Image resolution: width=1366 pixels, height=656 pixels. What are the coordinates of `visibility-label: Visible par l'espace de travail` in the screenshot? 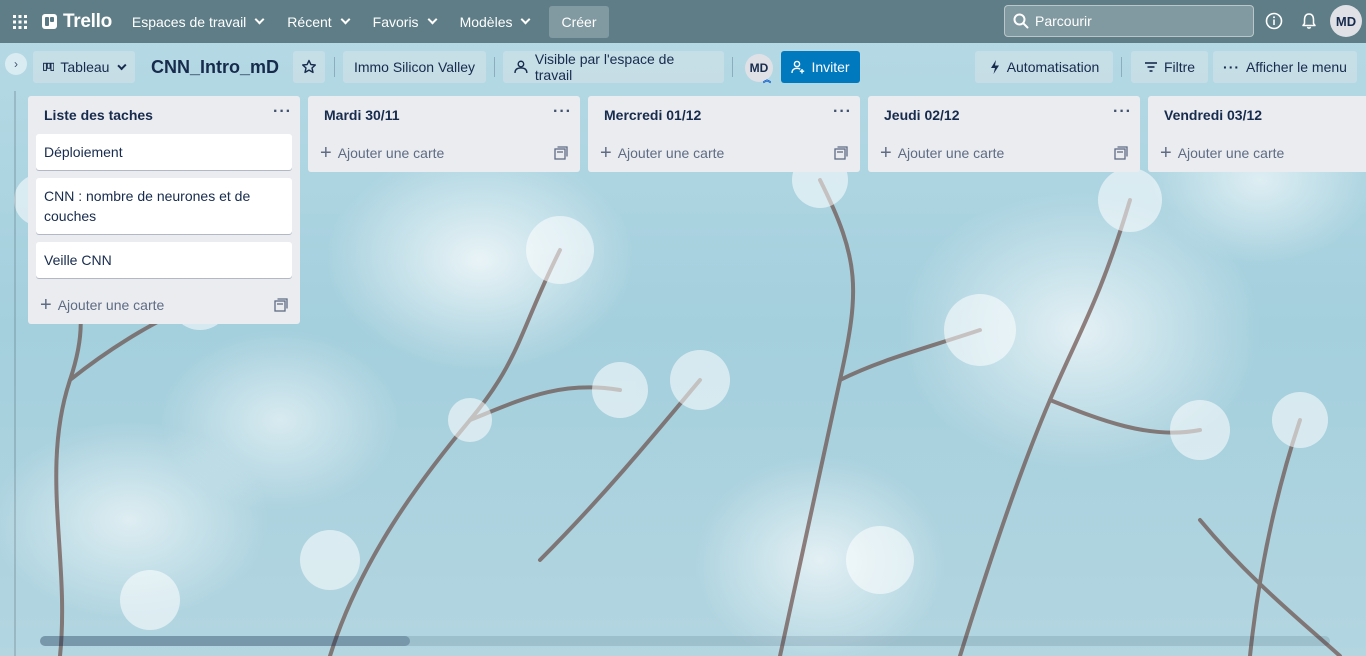 It's located at (604, 67).